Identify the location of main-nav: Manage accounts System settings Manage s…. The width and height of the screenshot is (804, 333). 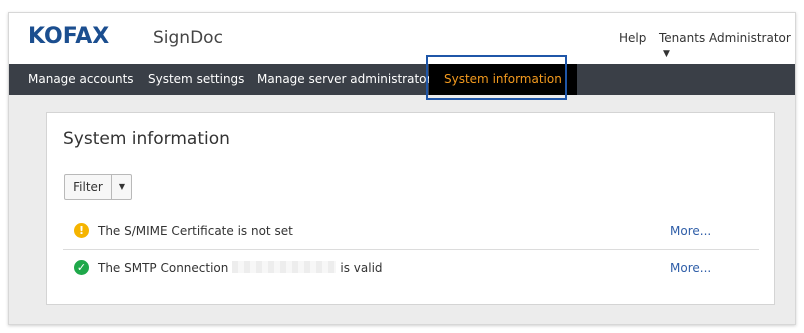
(402, 79).